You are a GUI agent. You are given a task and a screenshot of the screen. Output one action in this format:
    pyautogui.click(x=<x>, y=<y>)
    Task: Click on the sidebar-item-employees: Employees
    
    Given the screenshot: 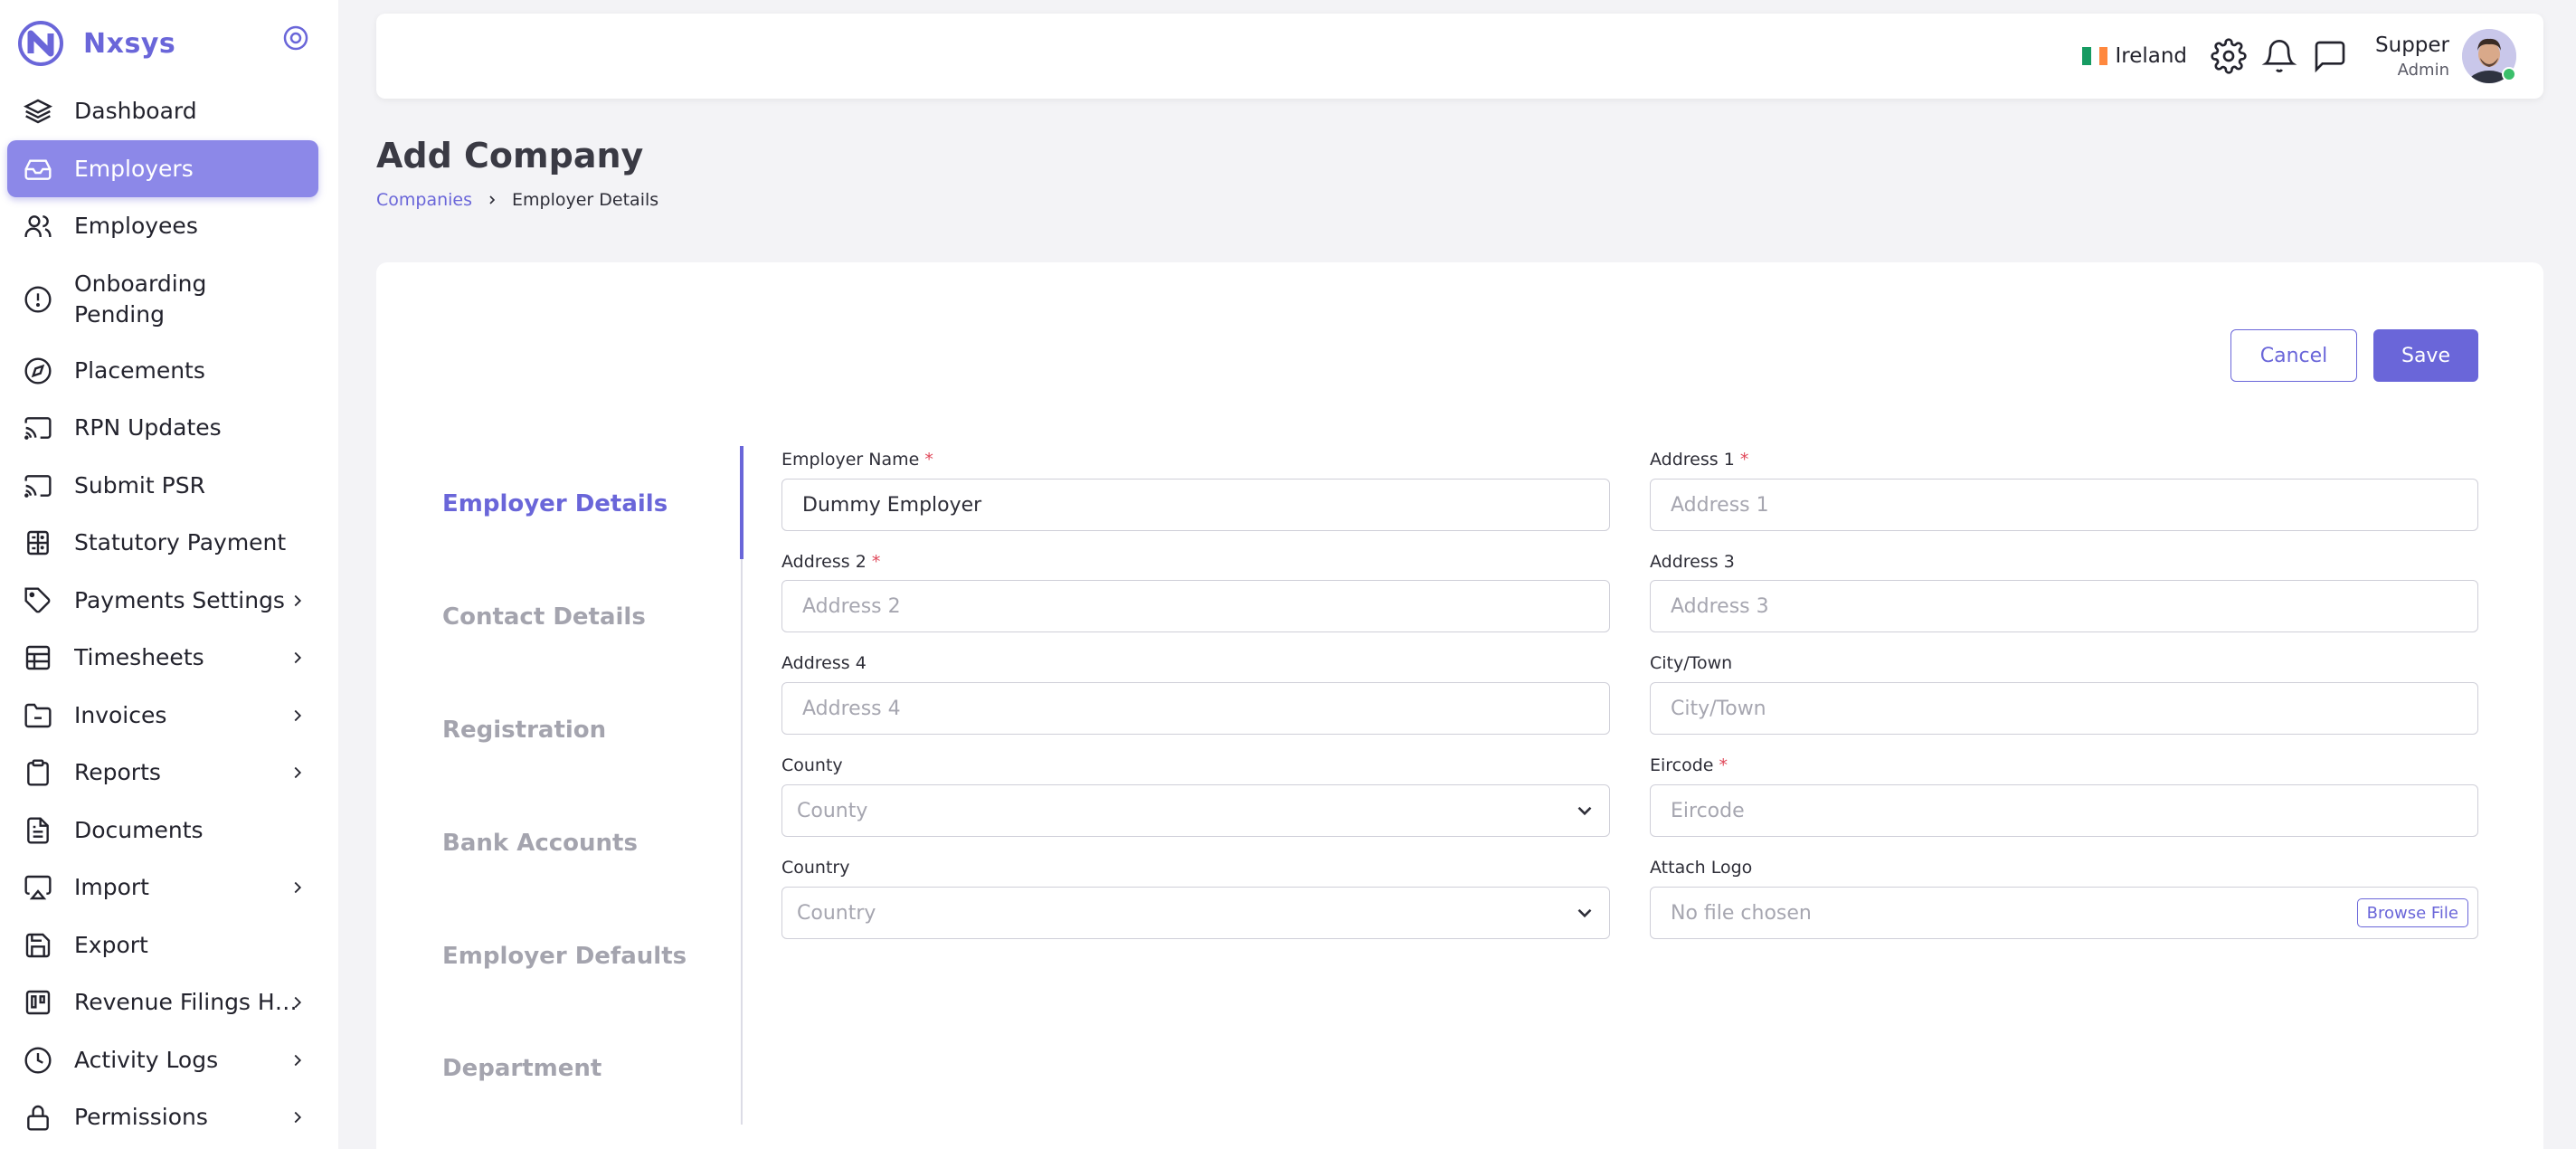 What is the action you would take?
    pyautogui.click(x=162, y=225)
    